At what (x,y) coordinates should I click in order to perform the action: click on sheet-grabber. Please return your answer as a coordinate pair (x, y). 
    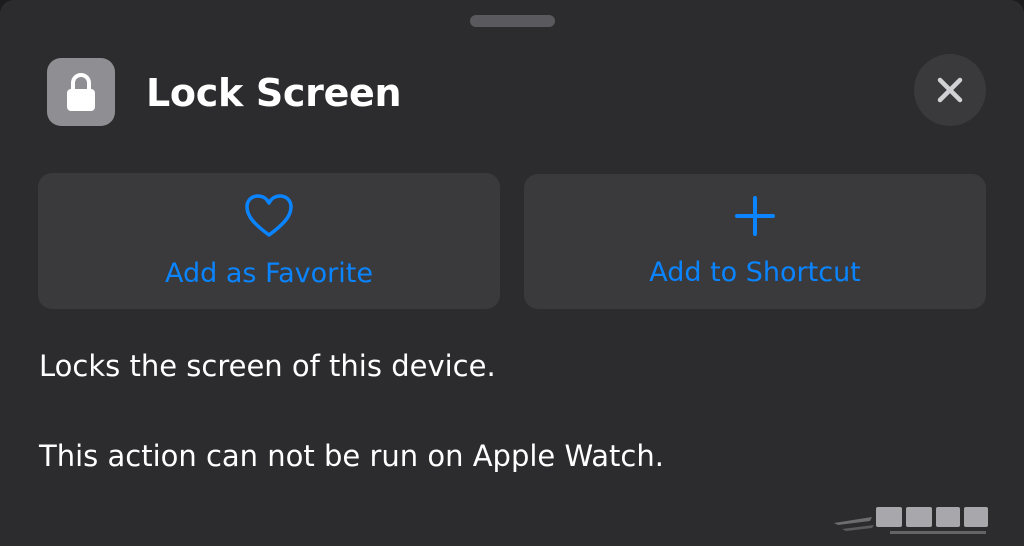
    Looking at the image, I should click on (512, 21).